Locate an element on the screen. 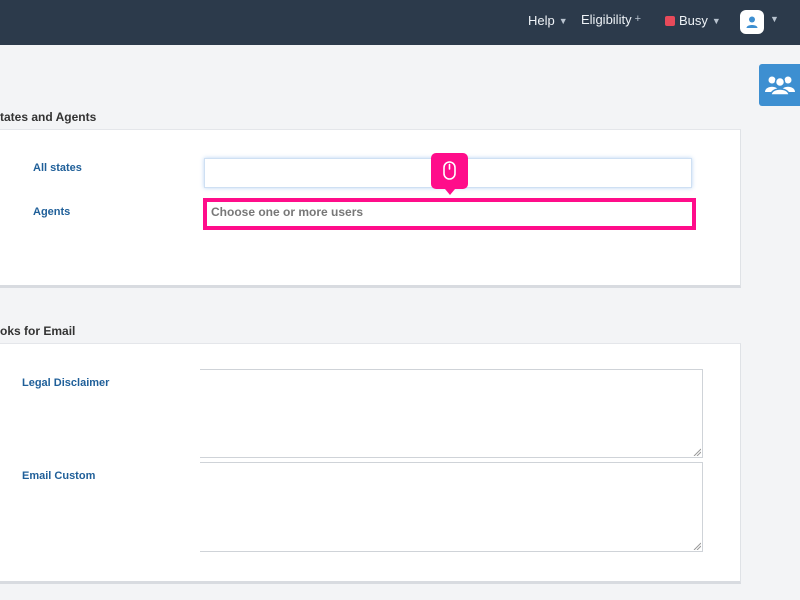 This screenshot has height=600, width=800. legal-disclaimer-textarea is located at coordinates (451, 413).